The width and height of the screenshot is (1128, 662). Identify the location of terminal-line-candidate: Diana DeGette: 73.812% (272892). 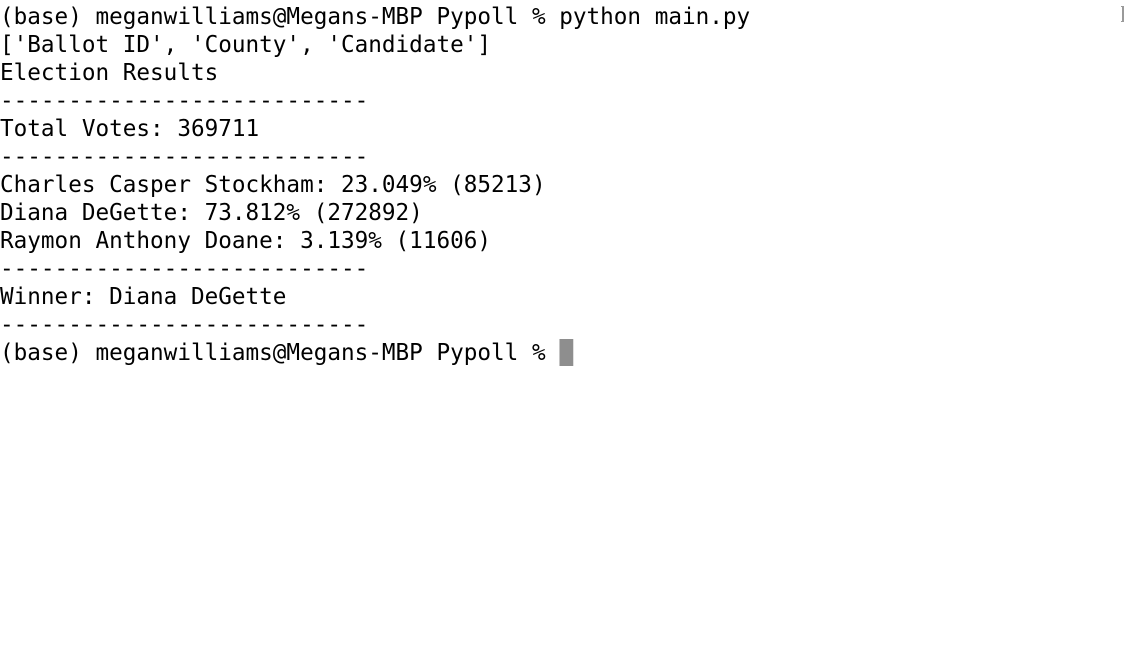
(211, 213).